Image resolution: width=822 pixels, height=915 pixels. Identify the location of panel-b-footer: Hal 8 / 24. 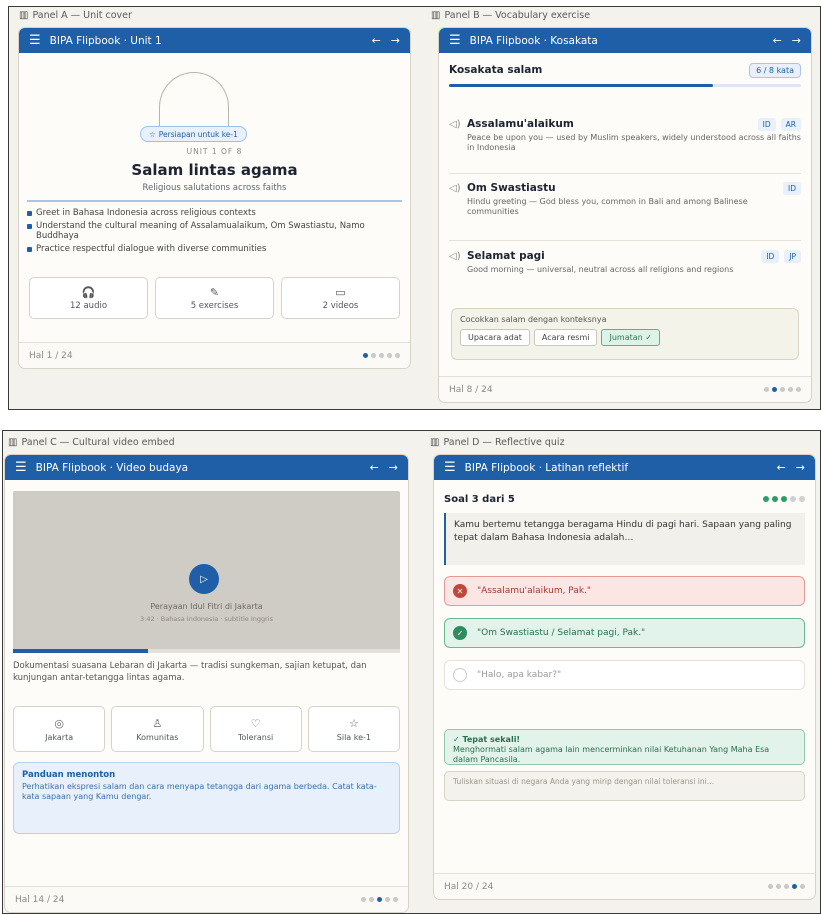
(625, 389).